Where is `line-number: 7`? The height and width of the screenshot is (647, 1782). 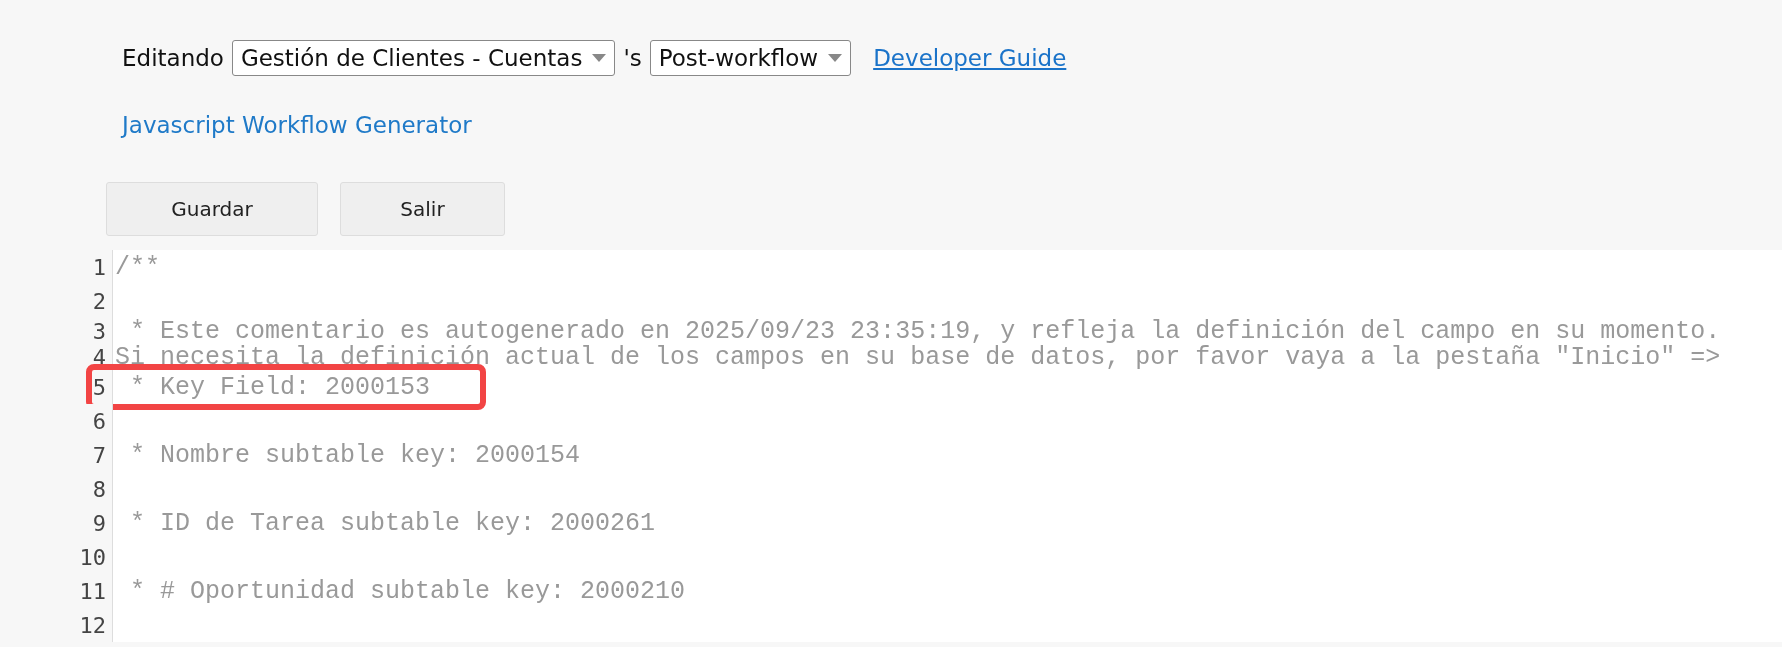 line-number: 7 is located at coordinates (86, 455).